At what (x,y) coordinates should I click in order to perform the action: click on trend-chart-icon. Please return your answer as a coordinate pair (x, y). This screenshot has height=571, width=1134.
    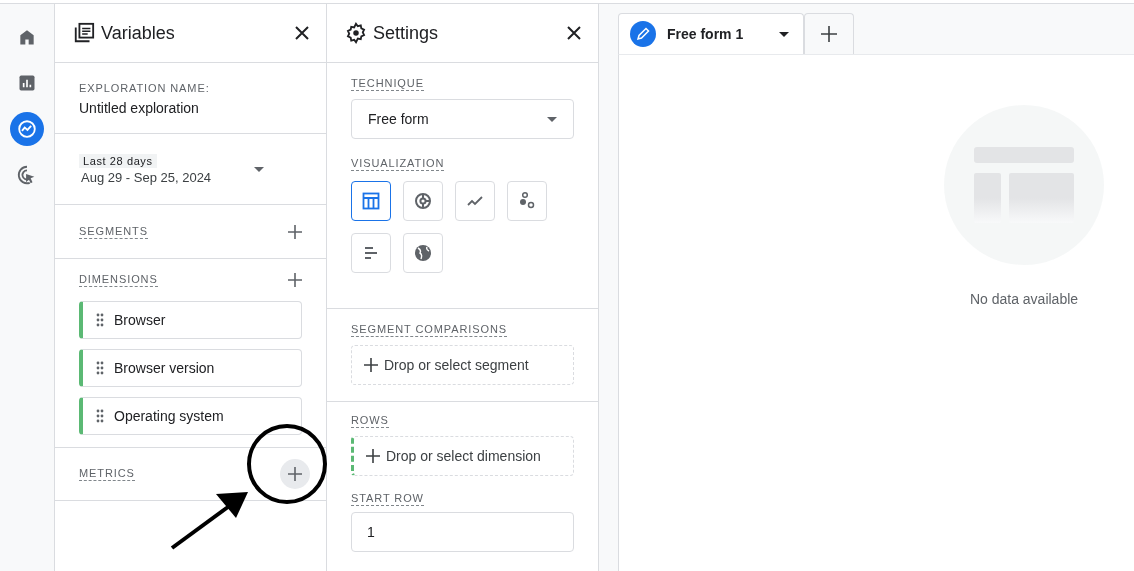
    Looking at the image, I should click on (27, 129).